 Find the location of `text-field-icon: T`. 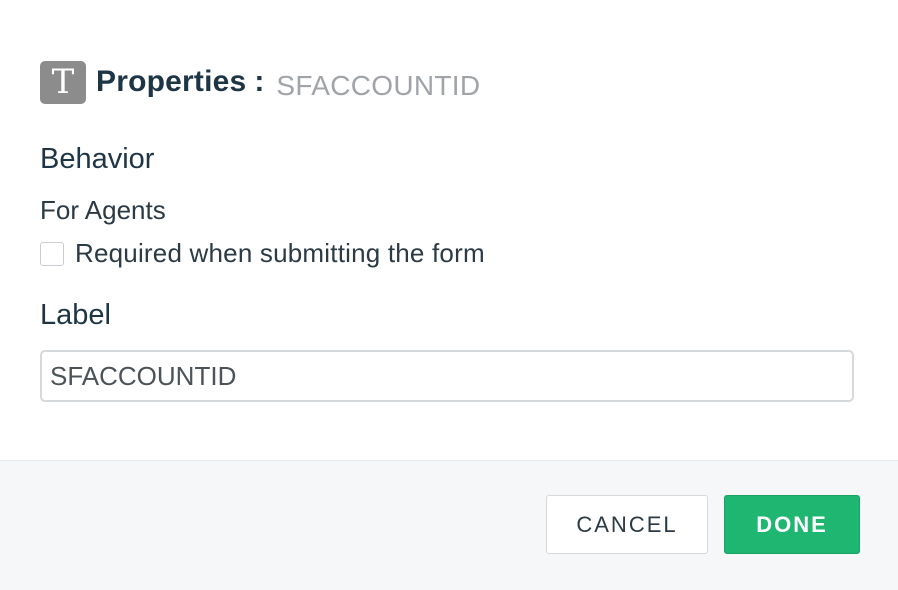

text-field-icon: T is located at coordinates (63, 82).